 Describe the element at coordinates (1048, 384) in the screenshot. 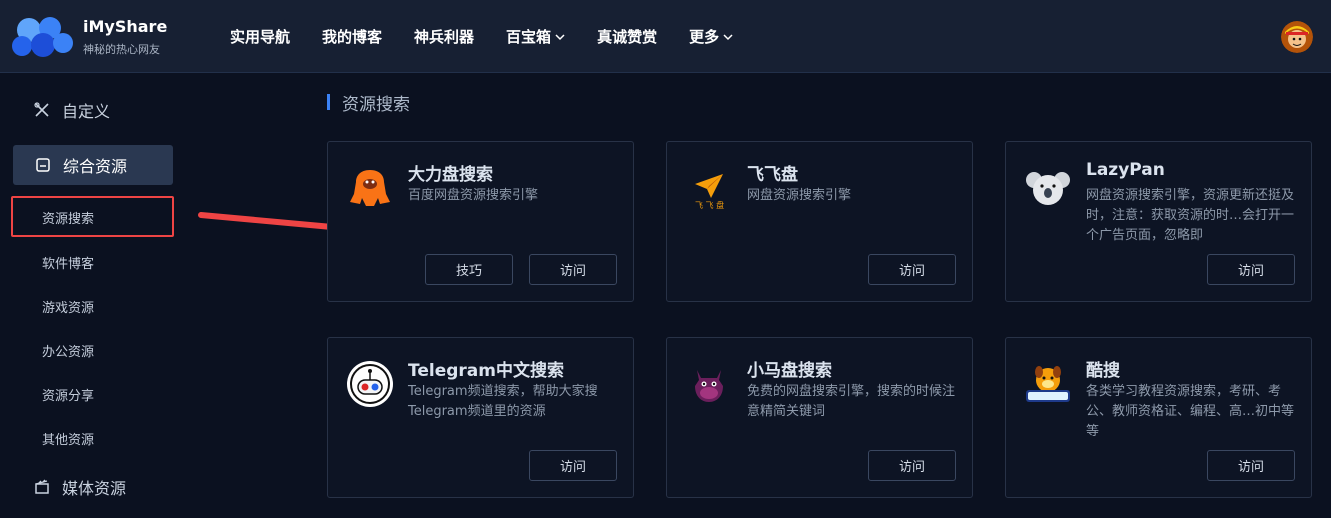

I see `kousou-dog-icon` at that location.